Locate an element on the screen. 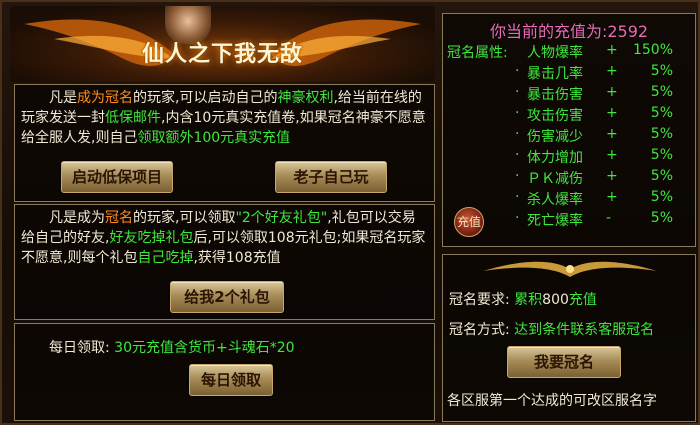  attribute-row: · 体力增加 +5% is located at coordinates (570, 157).